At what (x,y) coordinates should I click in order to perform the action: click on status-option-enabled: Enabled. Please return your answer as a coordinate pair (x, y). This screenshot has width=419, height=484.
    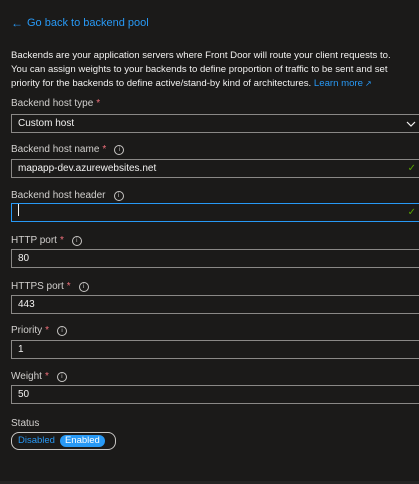
    Looking at the image, I should click on (82, 441).